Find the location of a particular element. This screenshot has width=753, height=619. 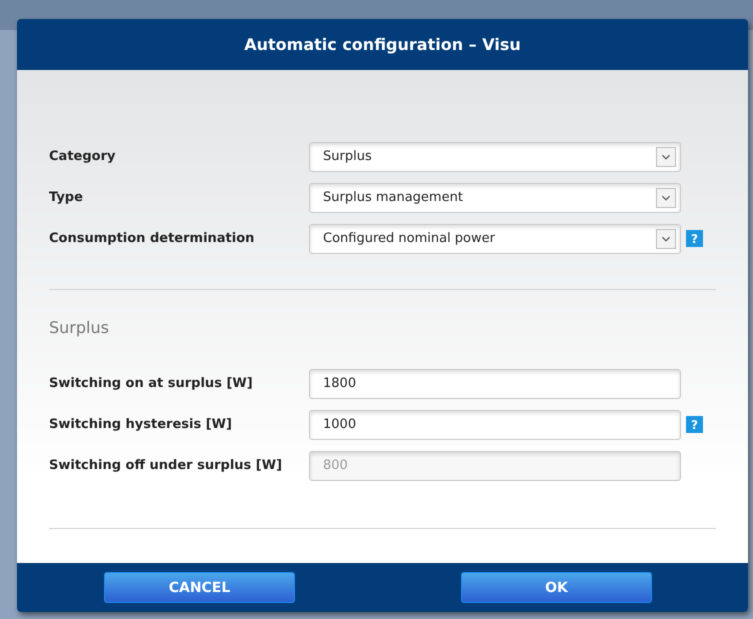

field-label: Category is located at coordinates (82, 156).